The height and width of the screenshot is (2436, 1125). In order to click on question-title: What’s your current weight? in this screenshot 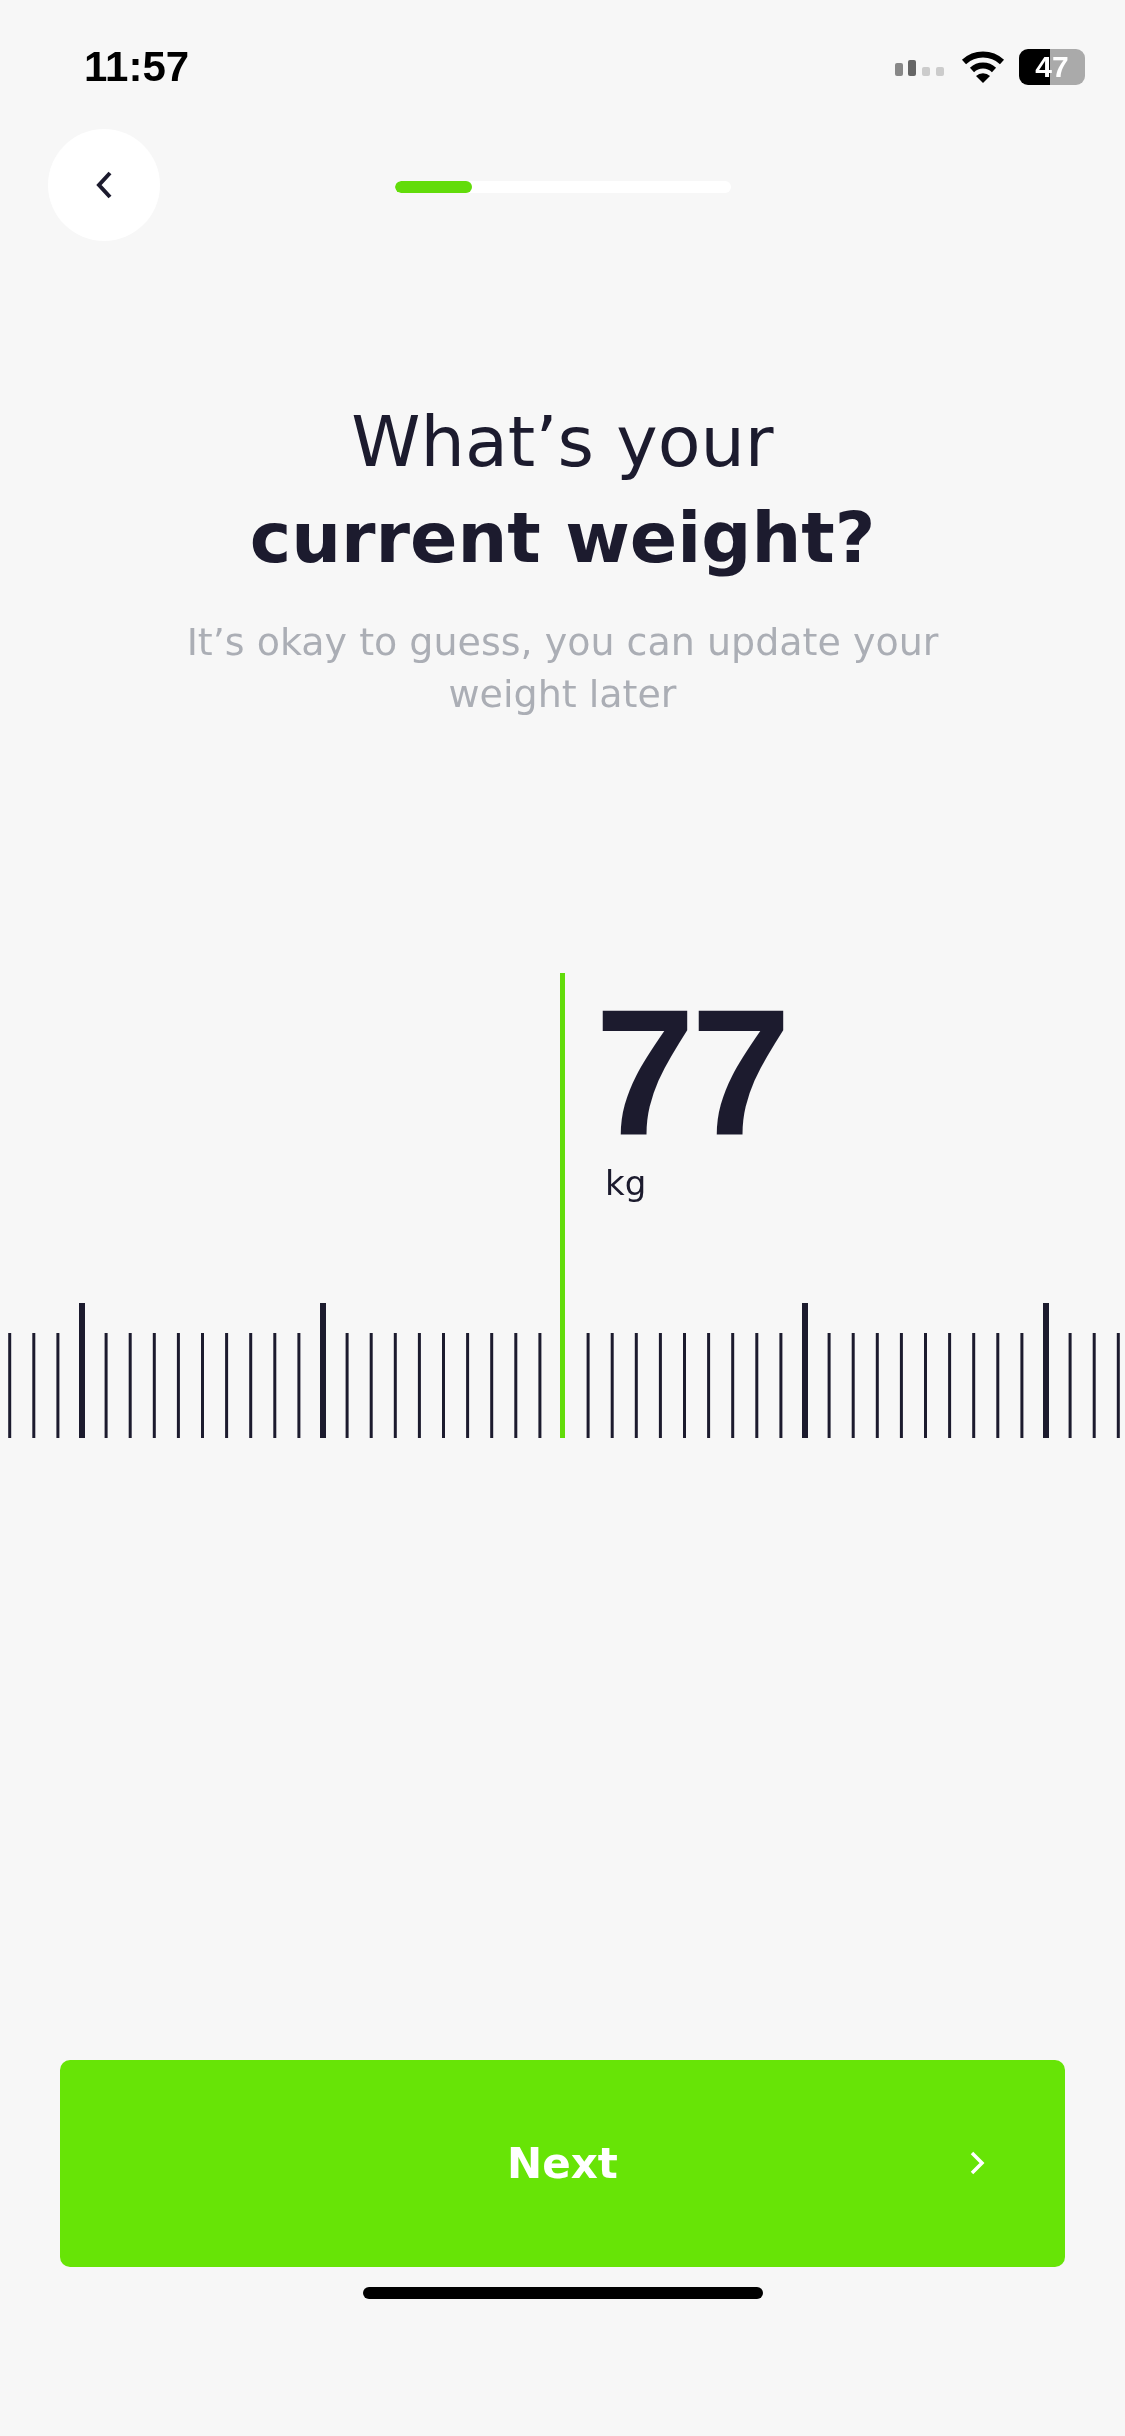, I will do `click(562, 490)`.